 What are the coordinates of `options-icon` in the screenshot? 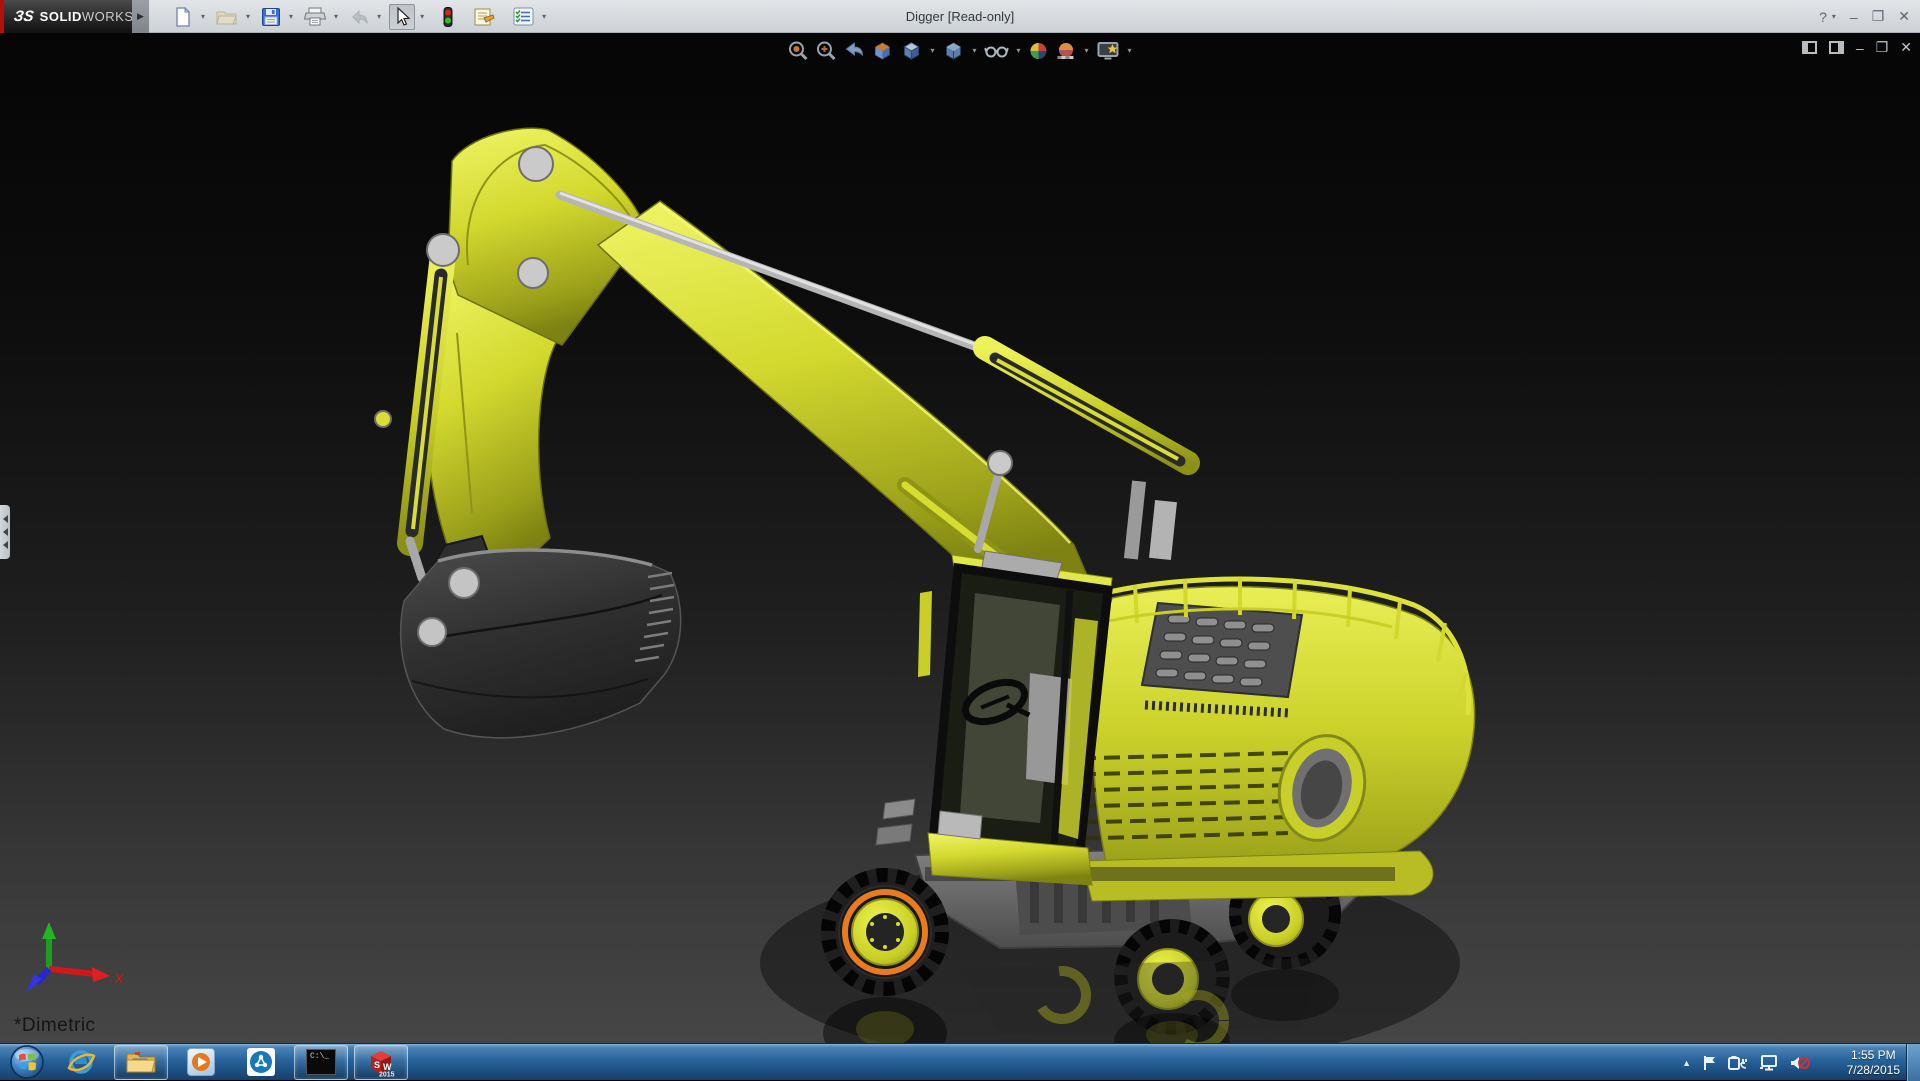 It's located at (523, 16).